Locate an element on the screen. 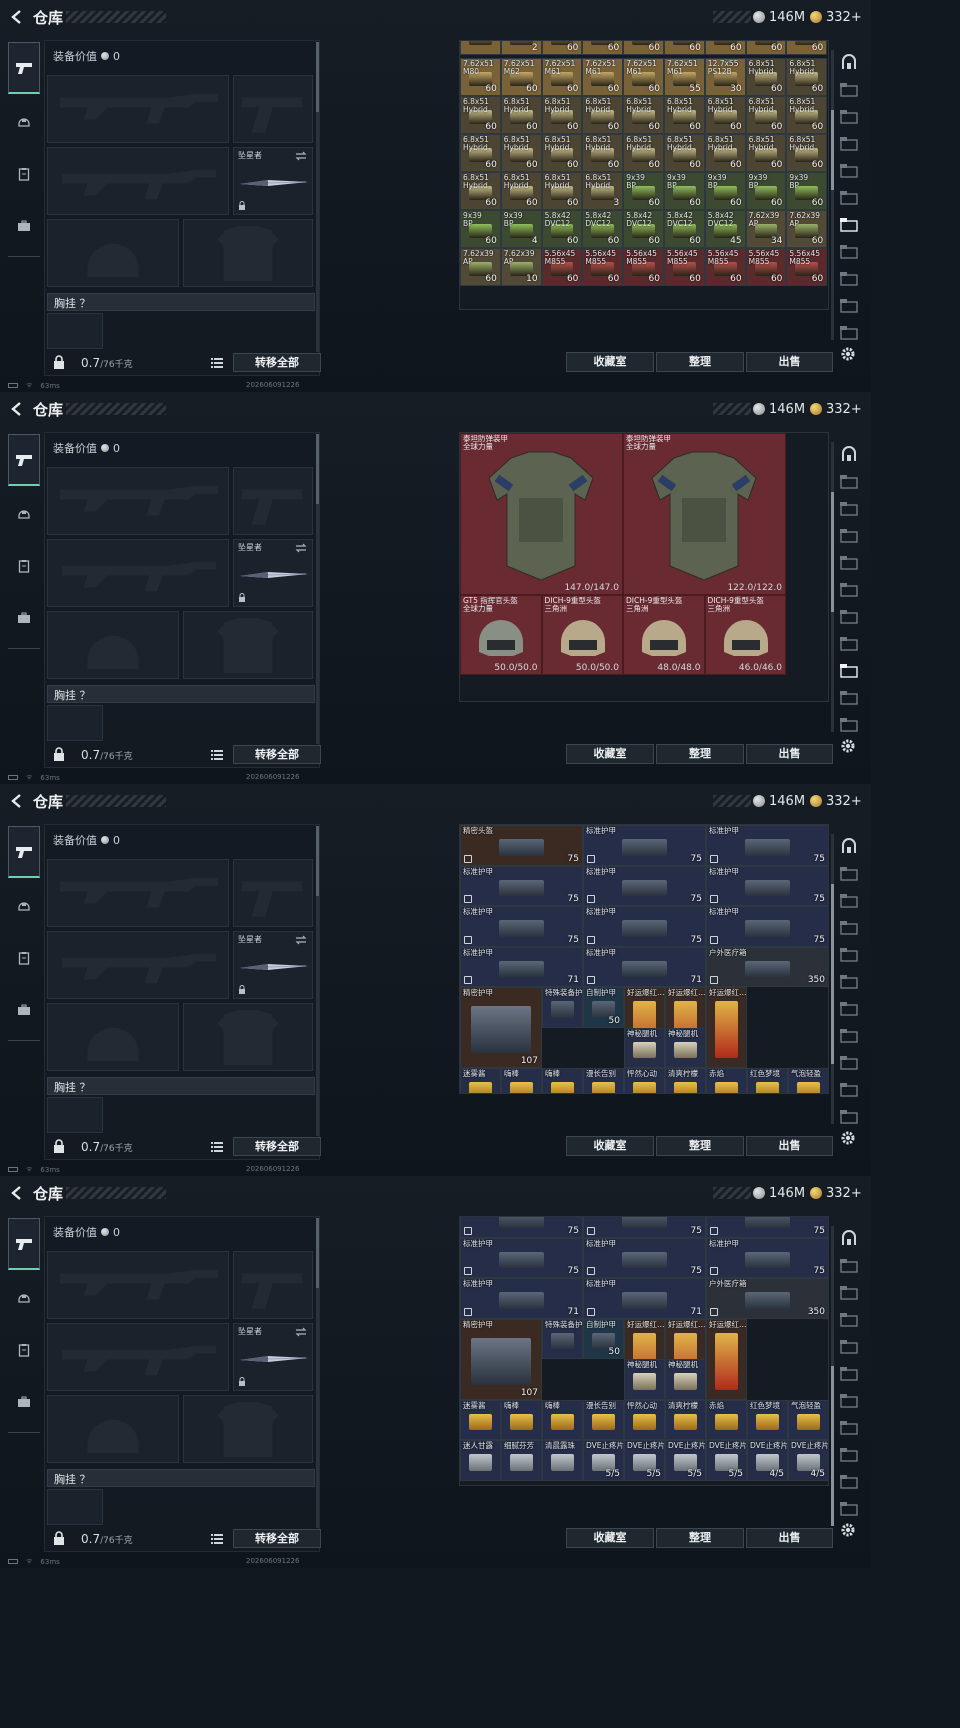 This screenshot has width=960, height=1728. grid-item: 精密护甲 107 is located at coordinates (501, 1359).